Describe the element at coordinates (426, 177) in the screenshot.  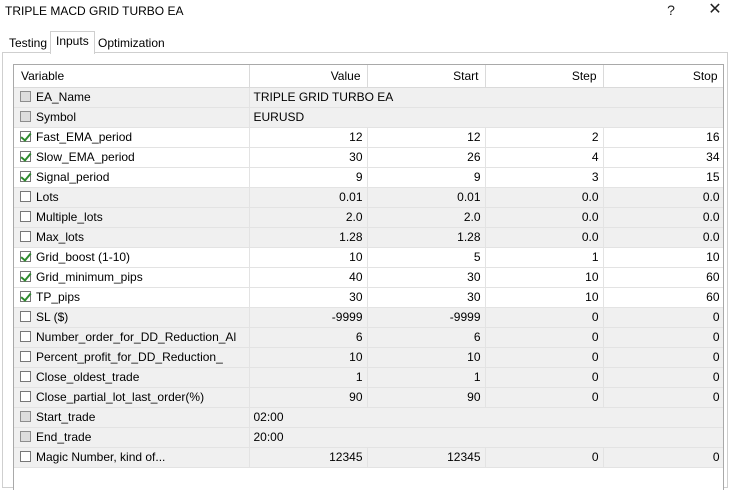
I see `start-cell: 9` at that location.